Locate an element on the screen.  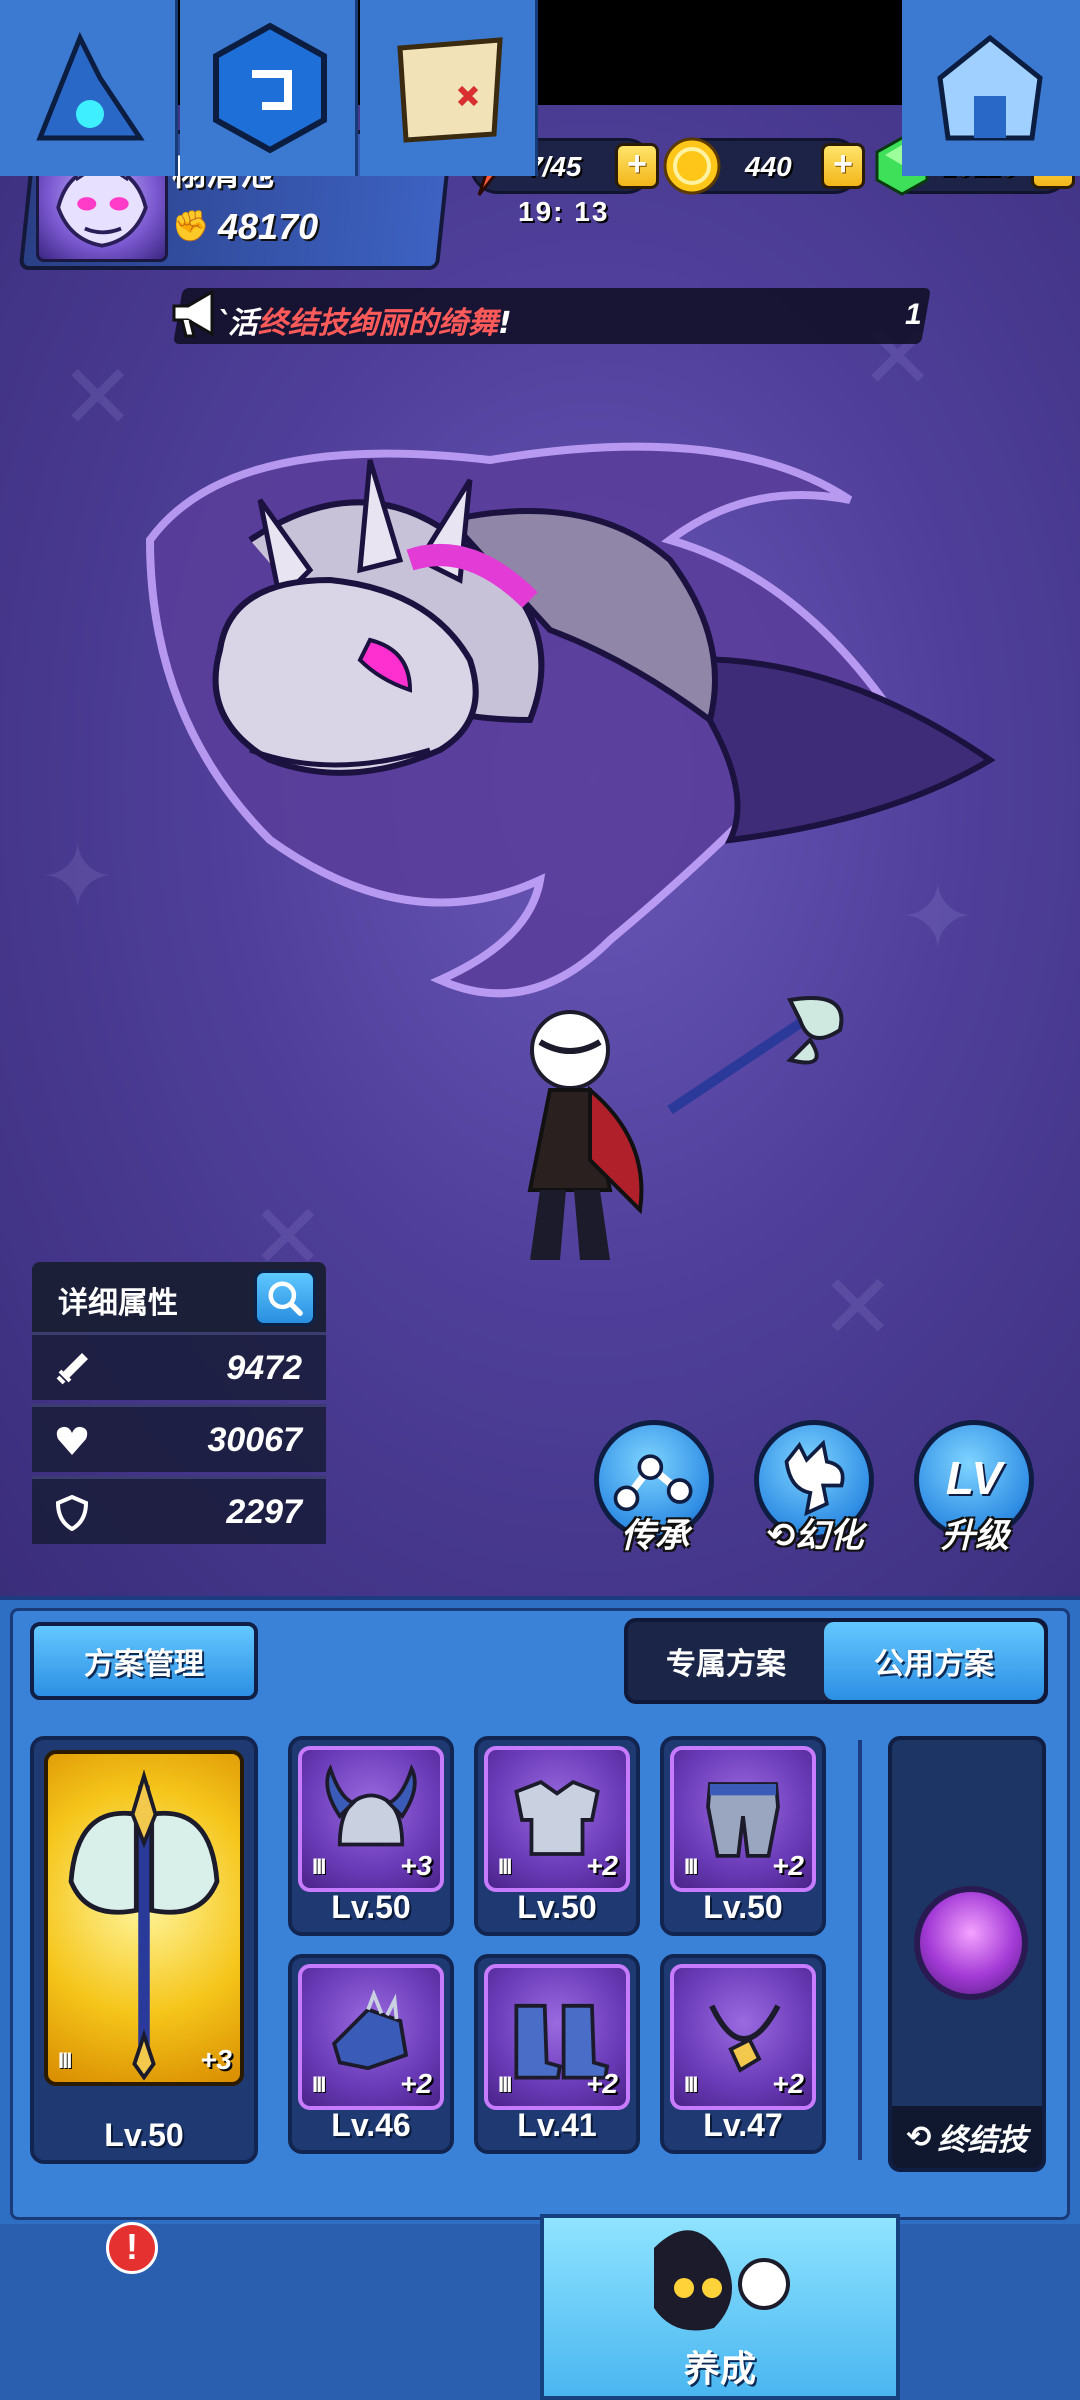
inherit-label: 传承 is located at coordinates (655, 1536).